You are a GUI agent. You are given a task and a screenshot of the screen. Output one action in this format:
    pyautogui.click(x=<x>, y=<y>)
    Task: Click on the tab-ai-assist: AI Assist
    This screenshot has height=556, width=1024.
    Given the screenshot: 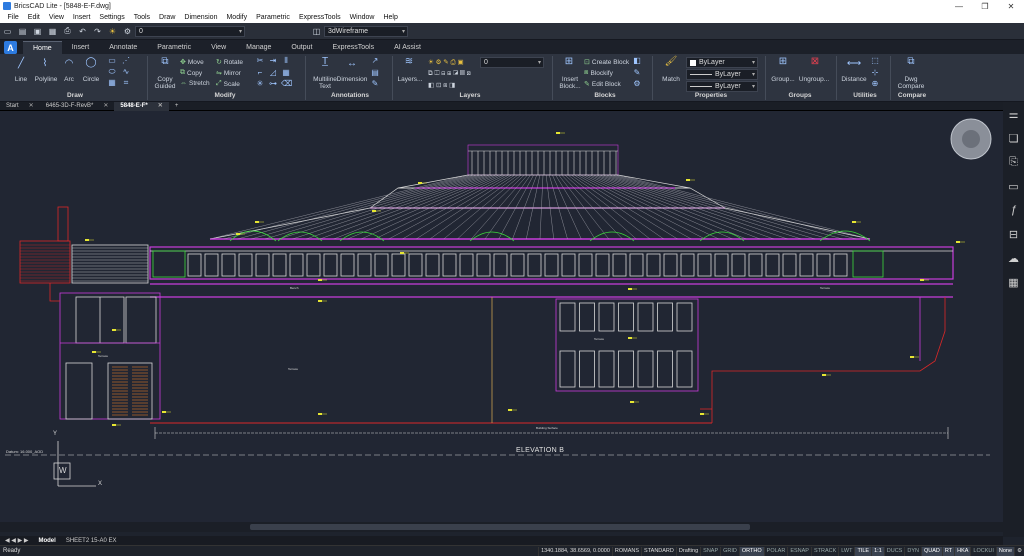 What is the action you would take?
    pyautogui.click(x=407, y=47)
    